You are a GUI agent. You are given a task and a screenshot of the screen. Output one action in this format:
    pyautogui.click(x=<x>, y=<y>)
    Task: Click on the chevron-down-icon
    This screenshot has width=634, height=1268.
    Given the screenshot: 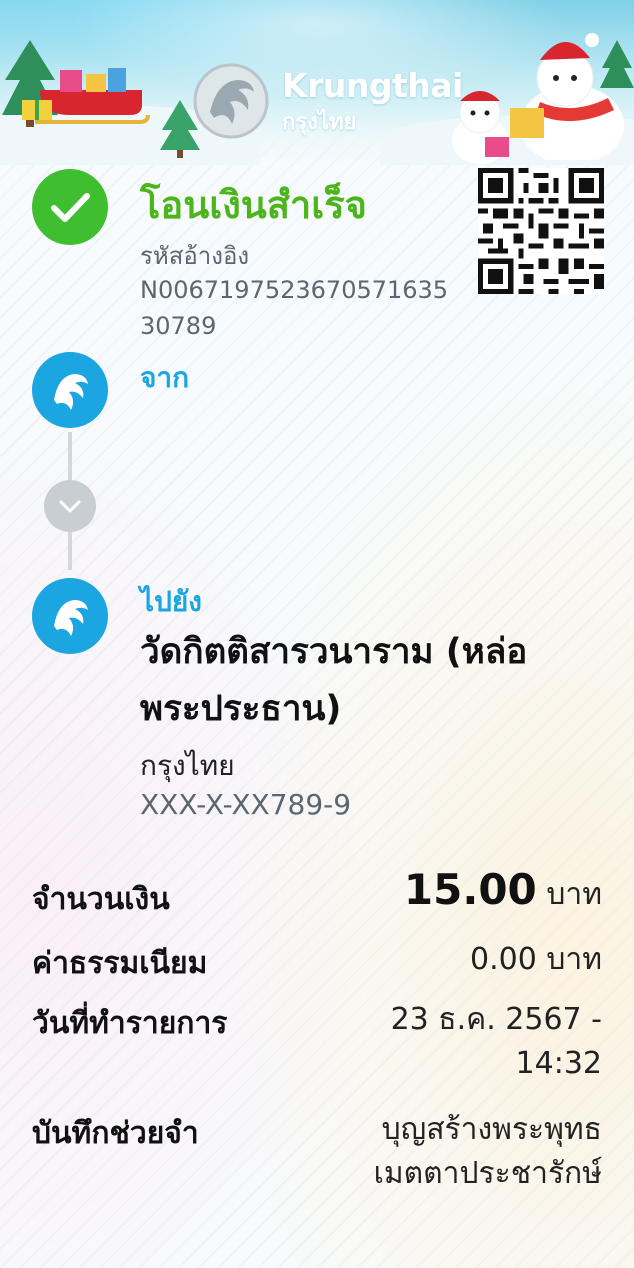 What is the action you would take?
    pyautogui.click(x=70, y=506)
    